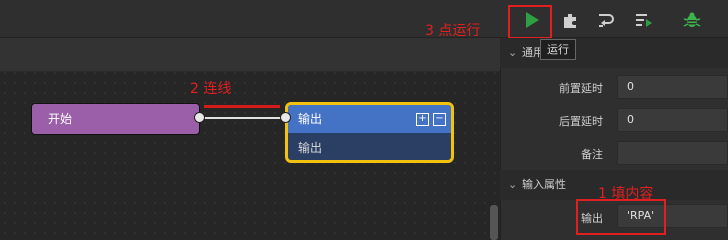 This screenshot has width=728, height=240. I want to click on start-node-output-port, so click(199, 117).